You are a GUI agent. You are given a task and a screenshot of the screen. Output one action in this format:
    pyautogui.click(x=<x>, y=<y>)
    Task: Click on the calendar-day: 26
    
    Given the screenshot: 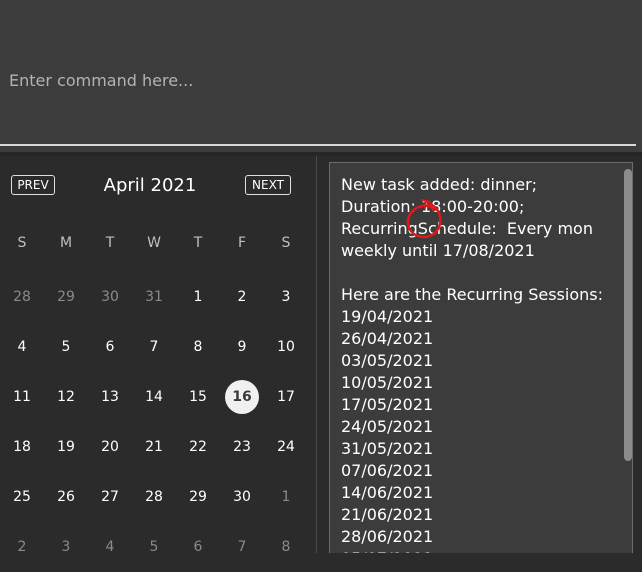 What is the action you would take?
    pyautogui.click(x=66, y=497)
    